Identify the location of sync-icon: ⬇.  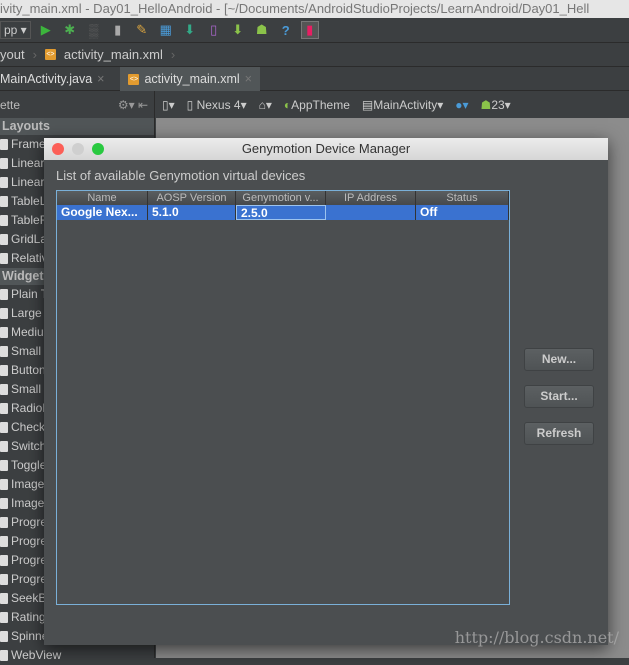
(190, 30).